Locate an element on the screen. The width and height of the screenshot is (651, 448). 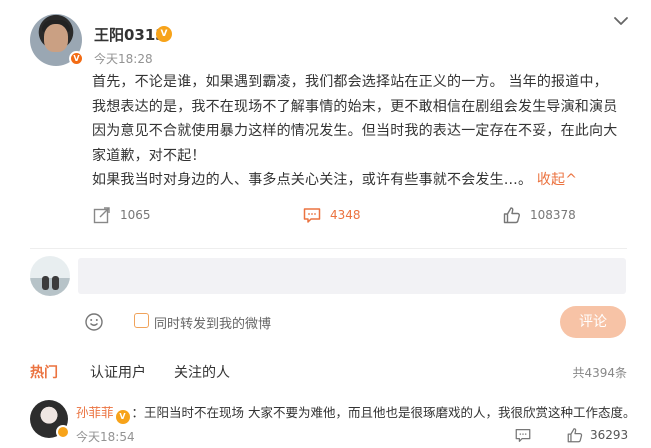
comment-button: 4348 is located at coordinates (331, 215).